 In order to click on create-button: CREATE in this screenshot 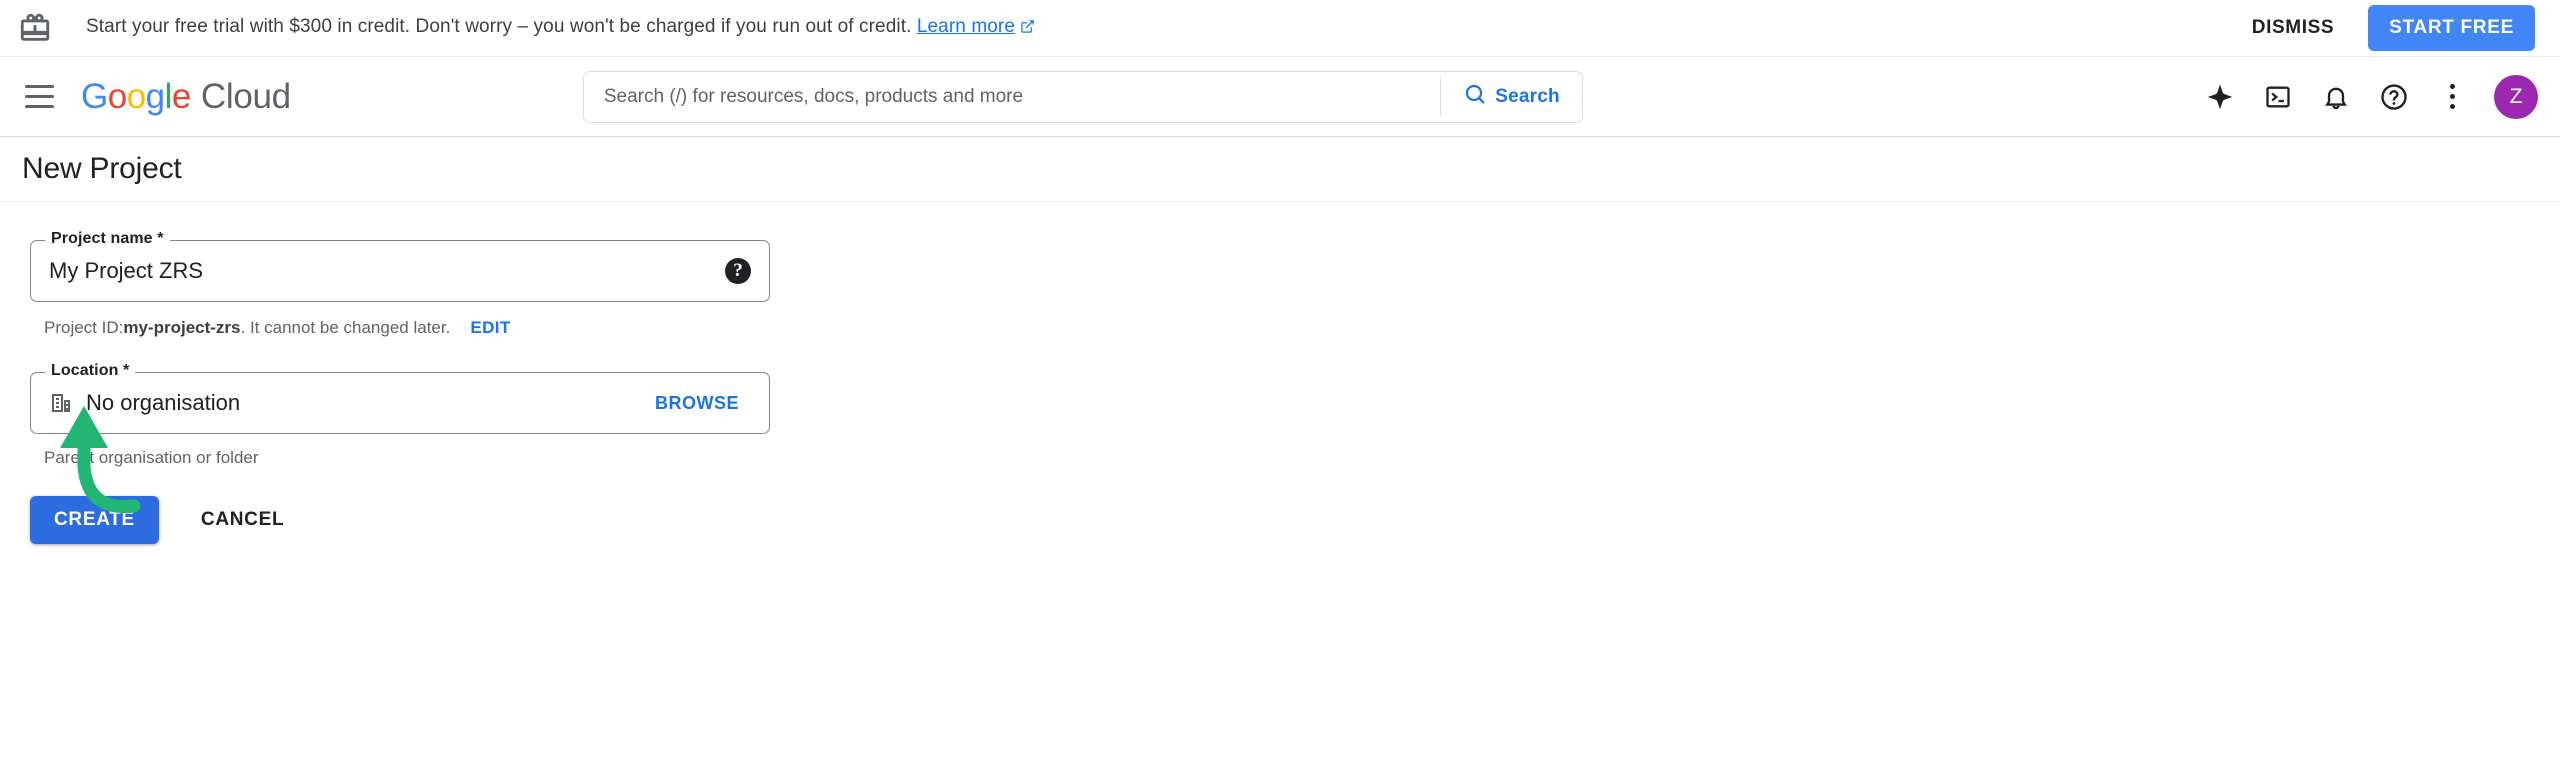, I will do `click(94, 520)`.